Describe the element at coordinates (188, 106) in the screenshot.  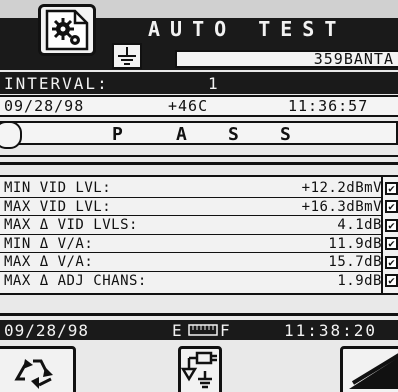
I see `test-temperature: +46C` at that location.